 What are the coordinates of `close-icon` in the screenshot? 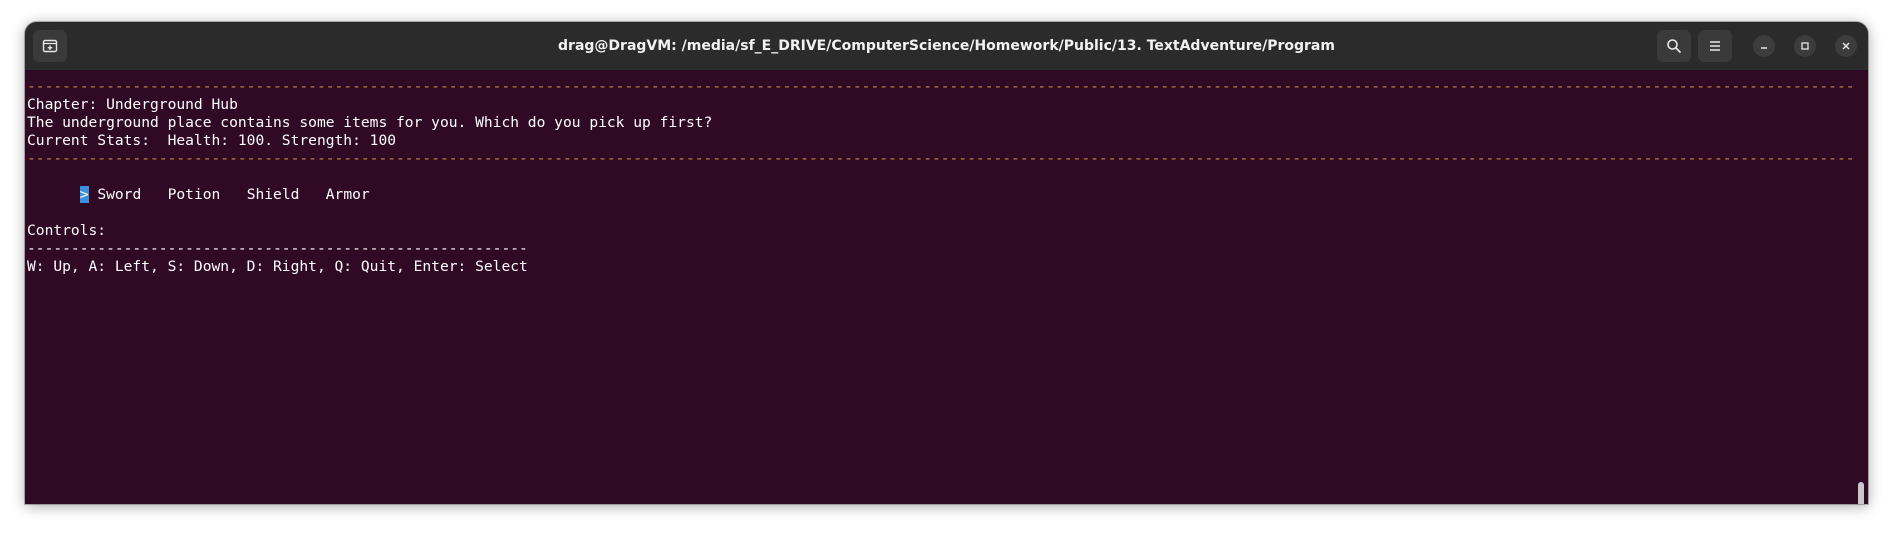 It's located at (1846, 46).